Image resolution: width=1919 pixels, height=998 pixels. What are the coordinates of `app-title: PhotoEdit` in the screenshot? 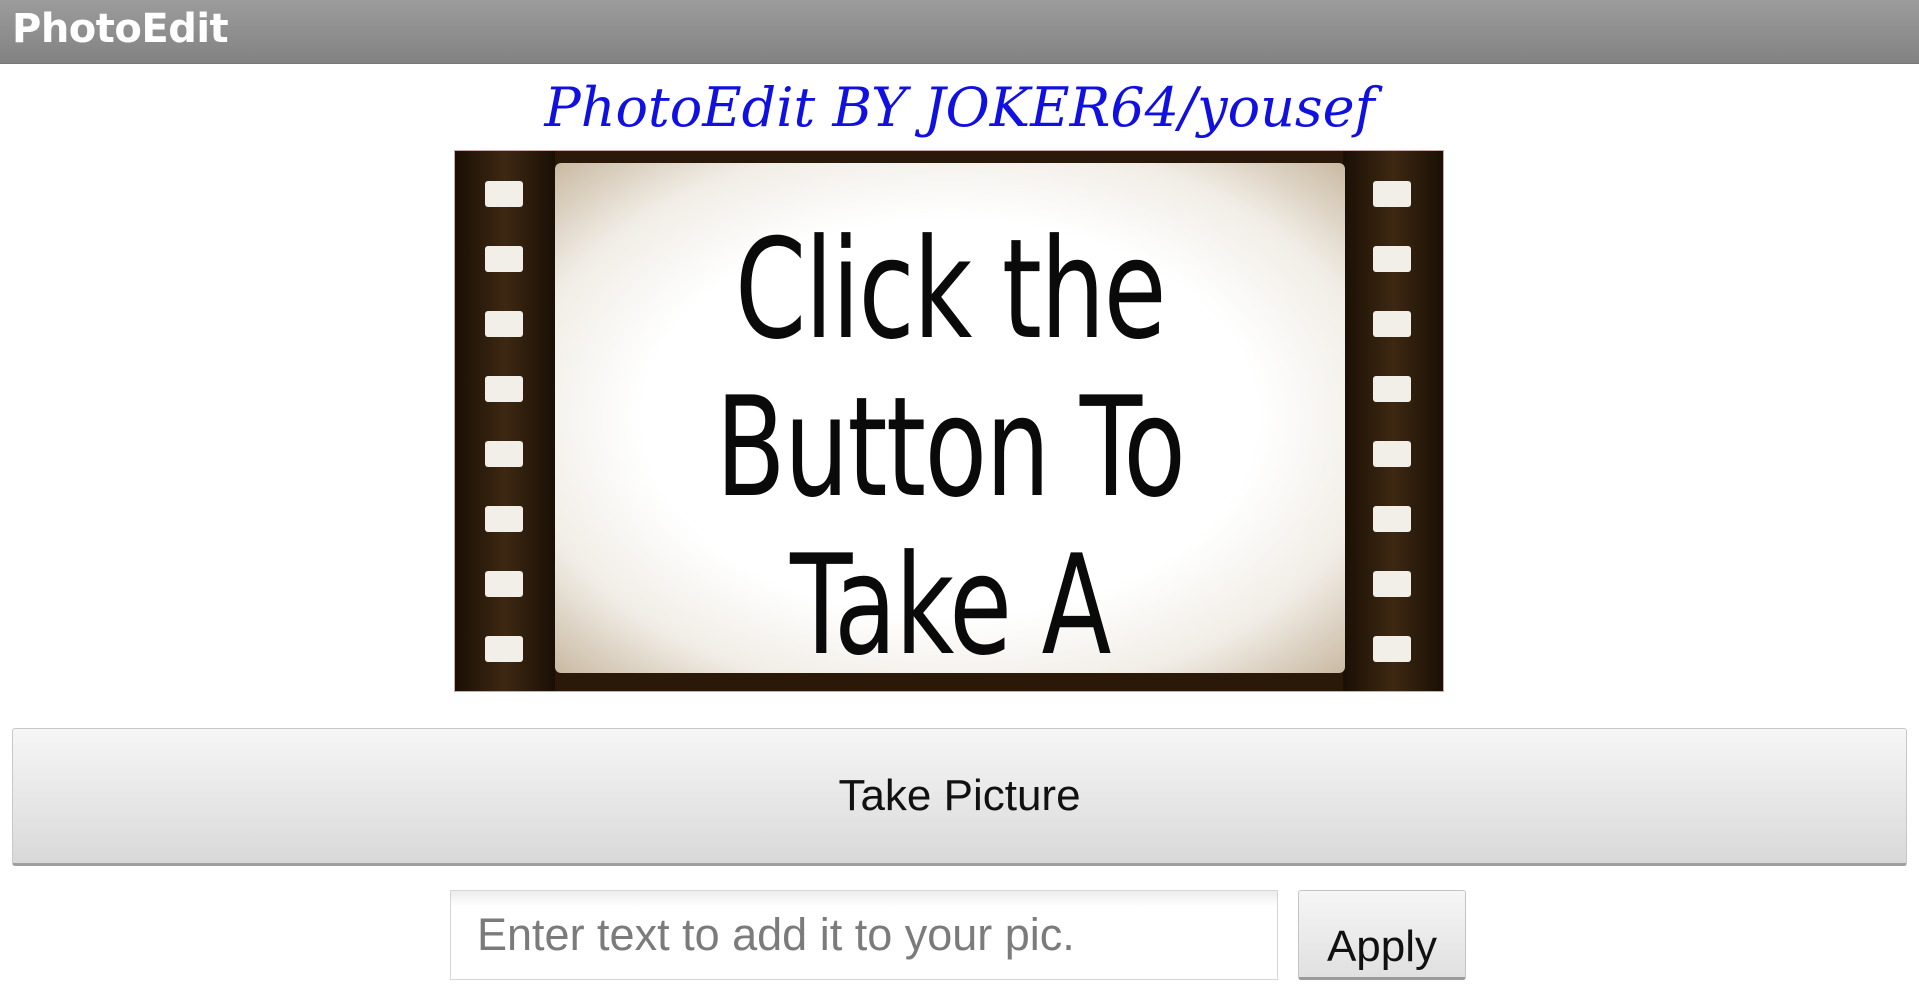 It's located at (120, 29).